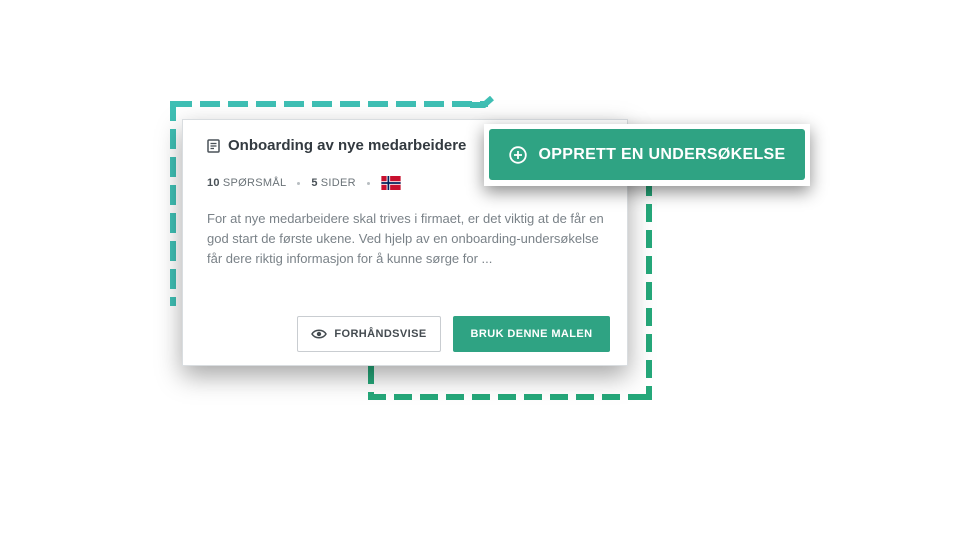 This screenshot has height=540, width=960. I want to click on template-meta: 10 SPØRSMÅL 5 SIDER, so click(304, 183).